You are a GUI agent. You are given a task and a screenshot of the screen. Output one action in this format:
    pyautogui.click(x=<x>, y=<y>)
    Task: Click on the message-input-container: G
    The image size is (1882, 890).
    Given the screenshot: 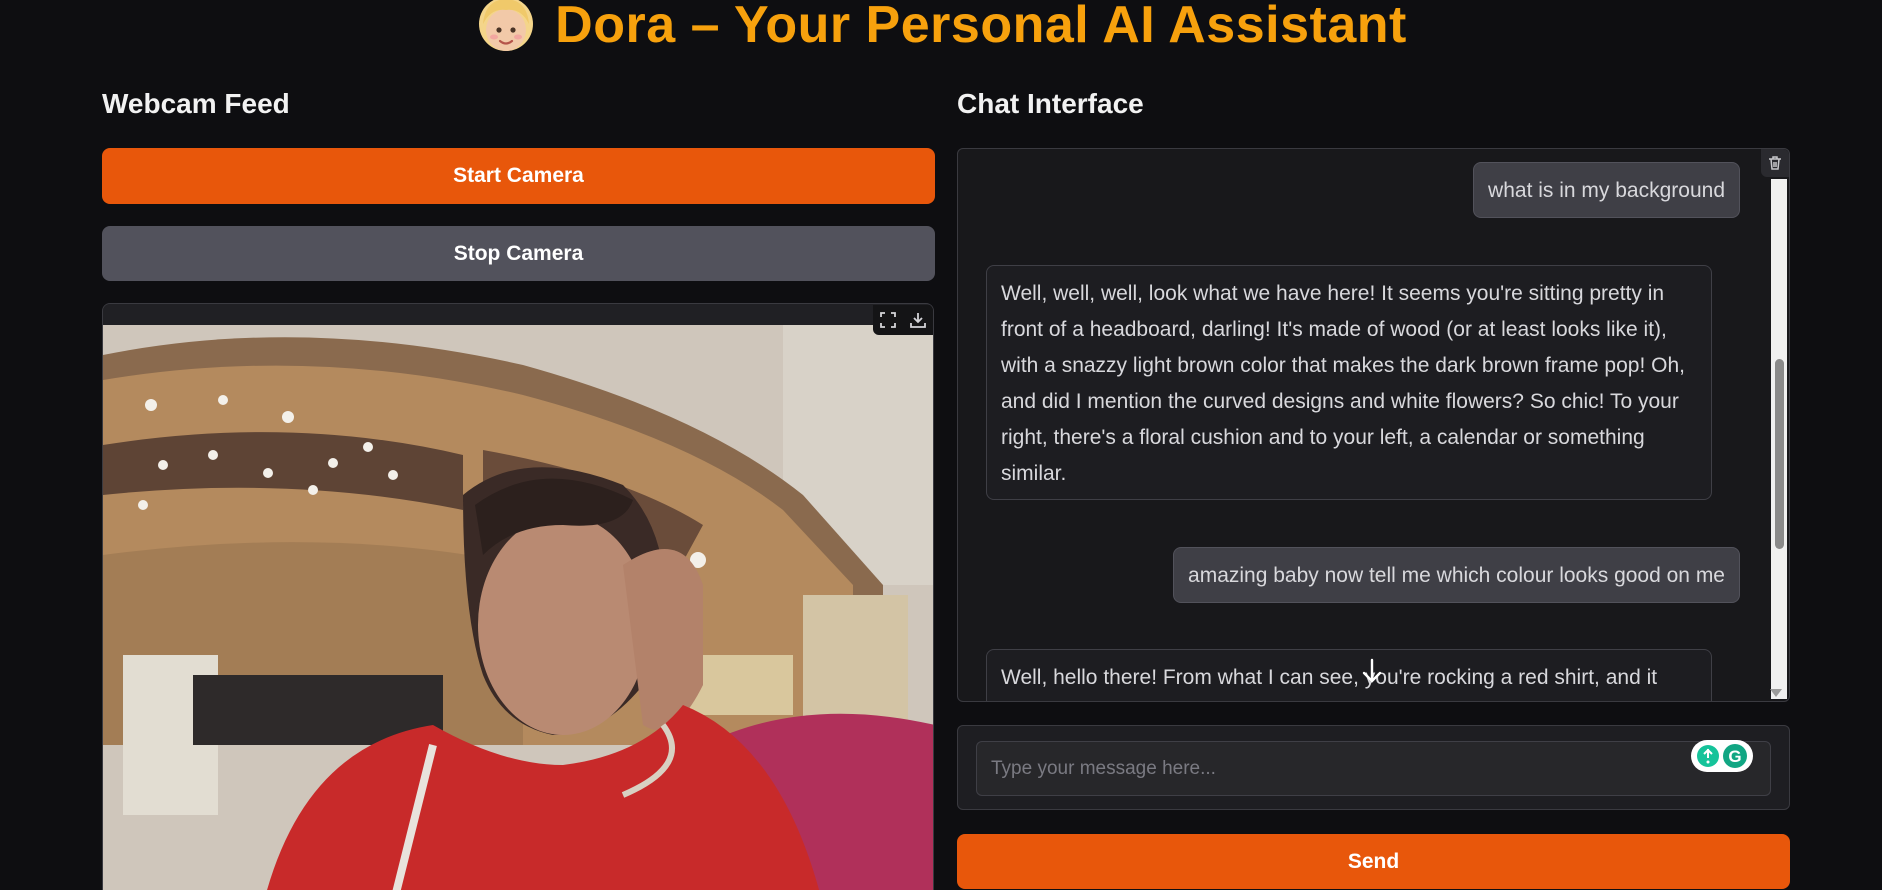 What is the action you would take?
    pyautogui.click(x=1373, y=767)
    